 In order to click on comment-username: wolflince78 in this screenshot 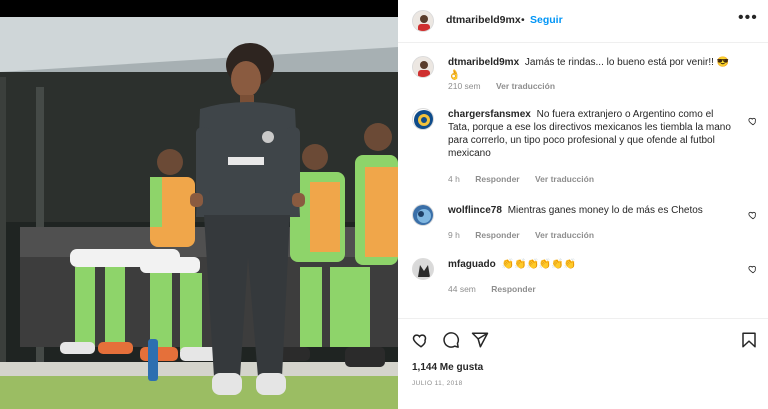, I will do `click(475, 210)`.